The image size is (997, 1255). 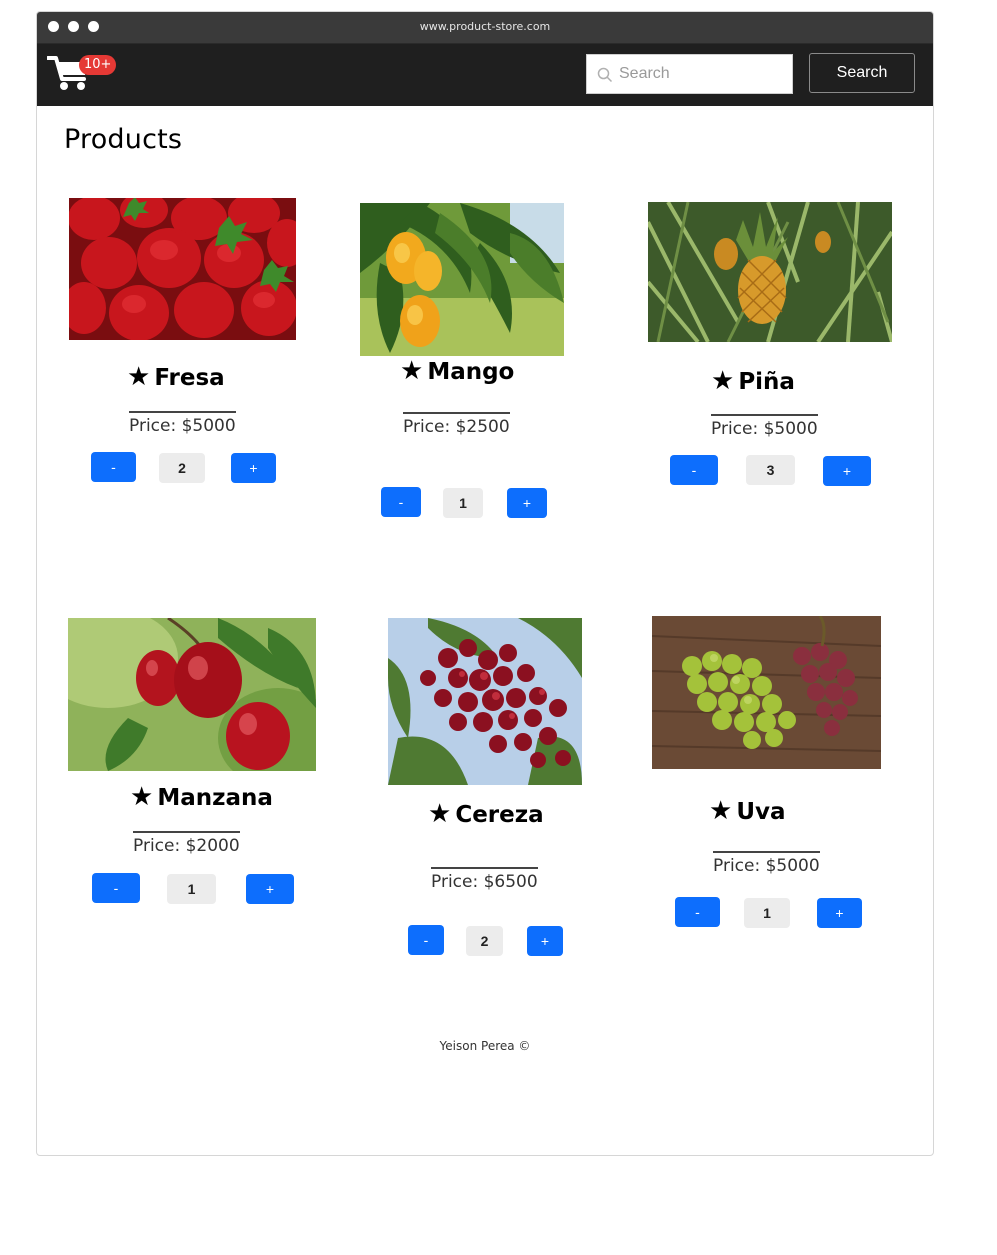 I want to click on product-name-fresa: ★ Fresa, so click(x=176, y=377).